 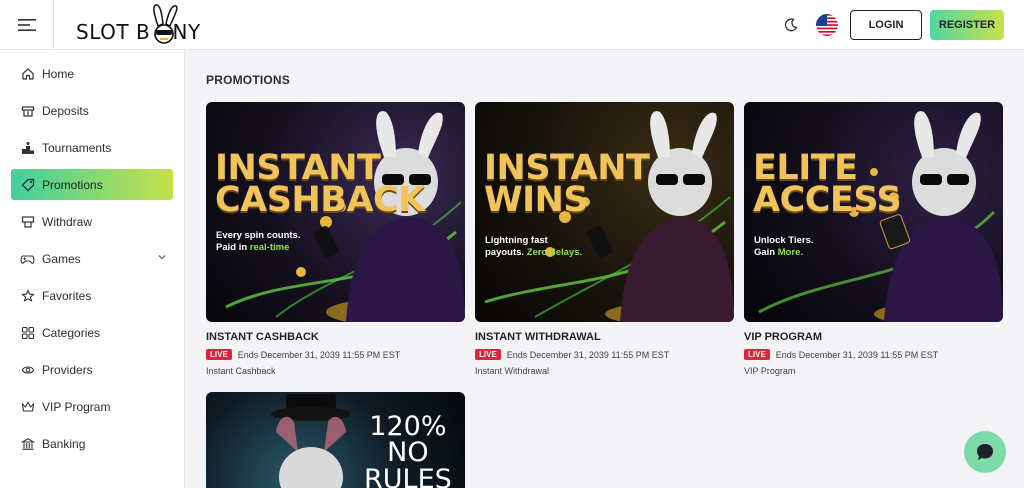 I want to click on sidebar-item-promotions: Promotions, so click(x=92, y=184).